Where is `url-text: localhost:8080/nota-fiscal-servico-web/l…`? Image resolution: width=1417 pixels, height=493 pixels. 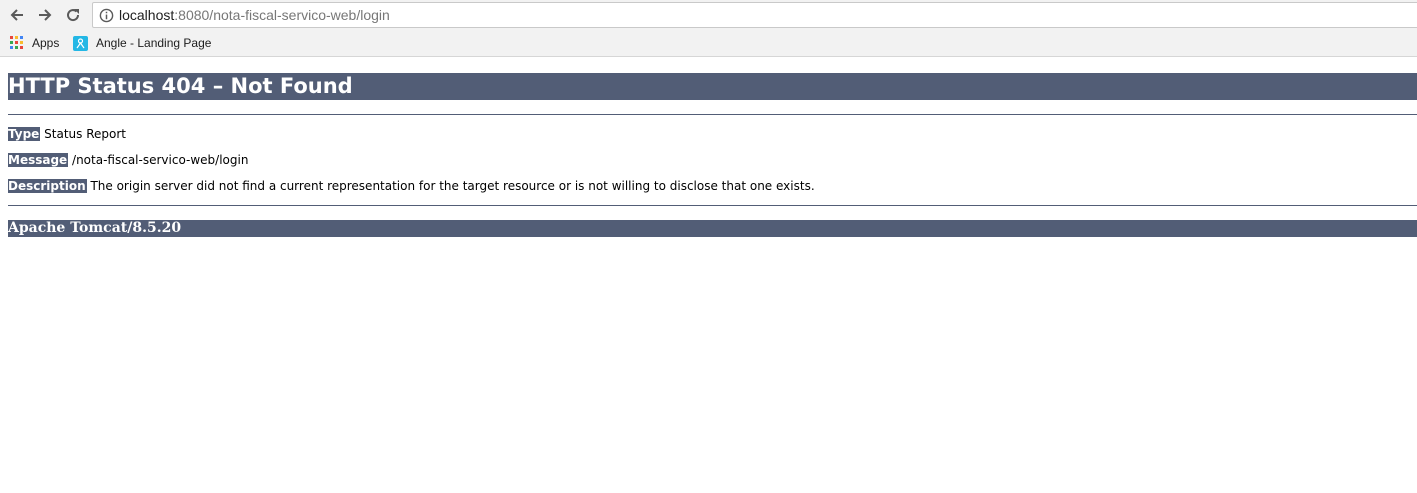
url-text: localhost:8080/nota-fiscal-servico-web/l… is located at coordinates (254, 15).